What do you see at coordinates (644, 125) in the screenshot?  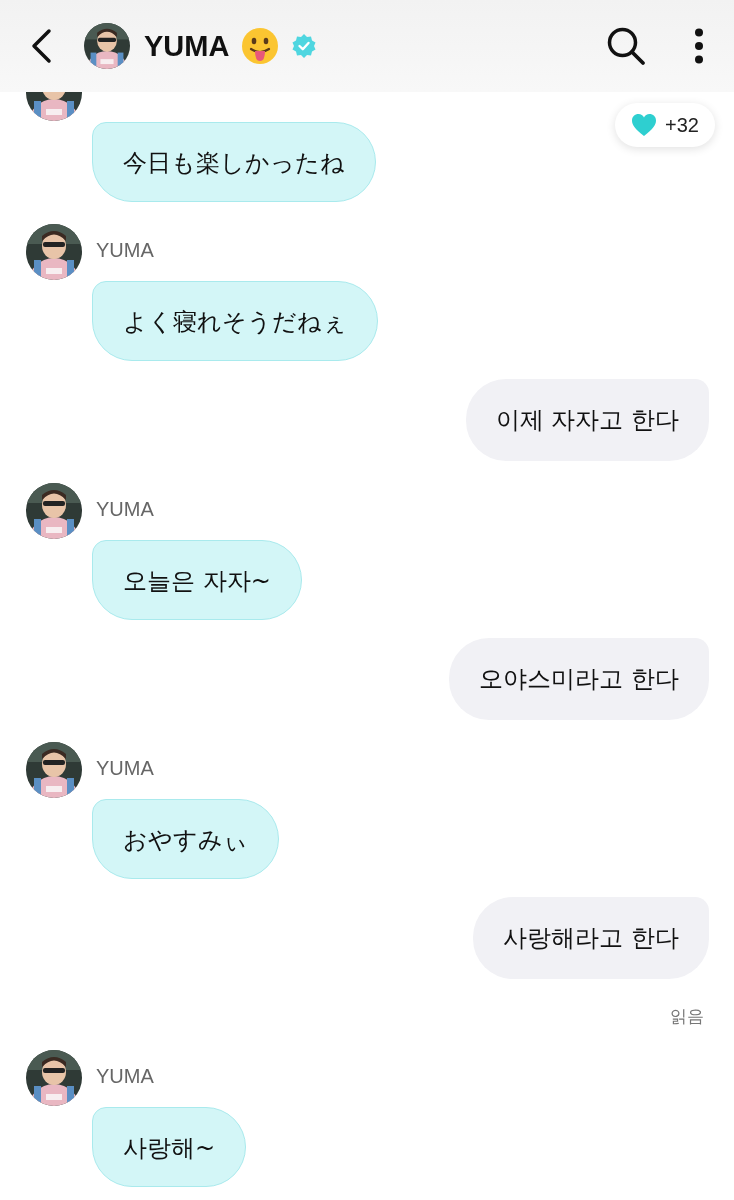 I see `heart-icon` at bounding box center [644, 125].